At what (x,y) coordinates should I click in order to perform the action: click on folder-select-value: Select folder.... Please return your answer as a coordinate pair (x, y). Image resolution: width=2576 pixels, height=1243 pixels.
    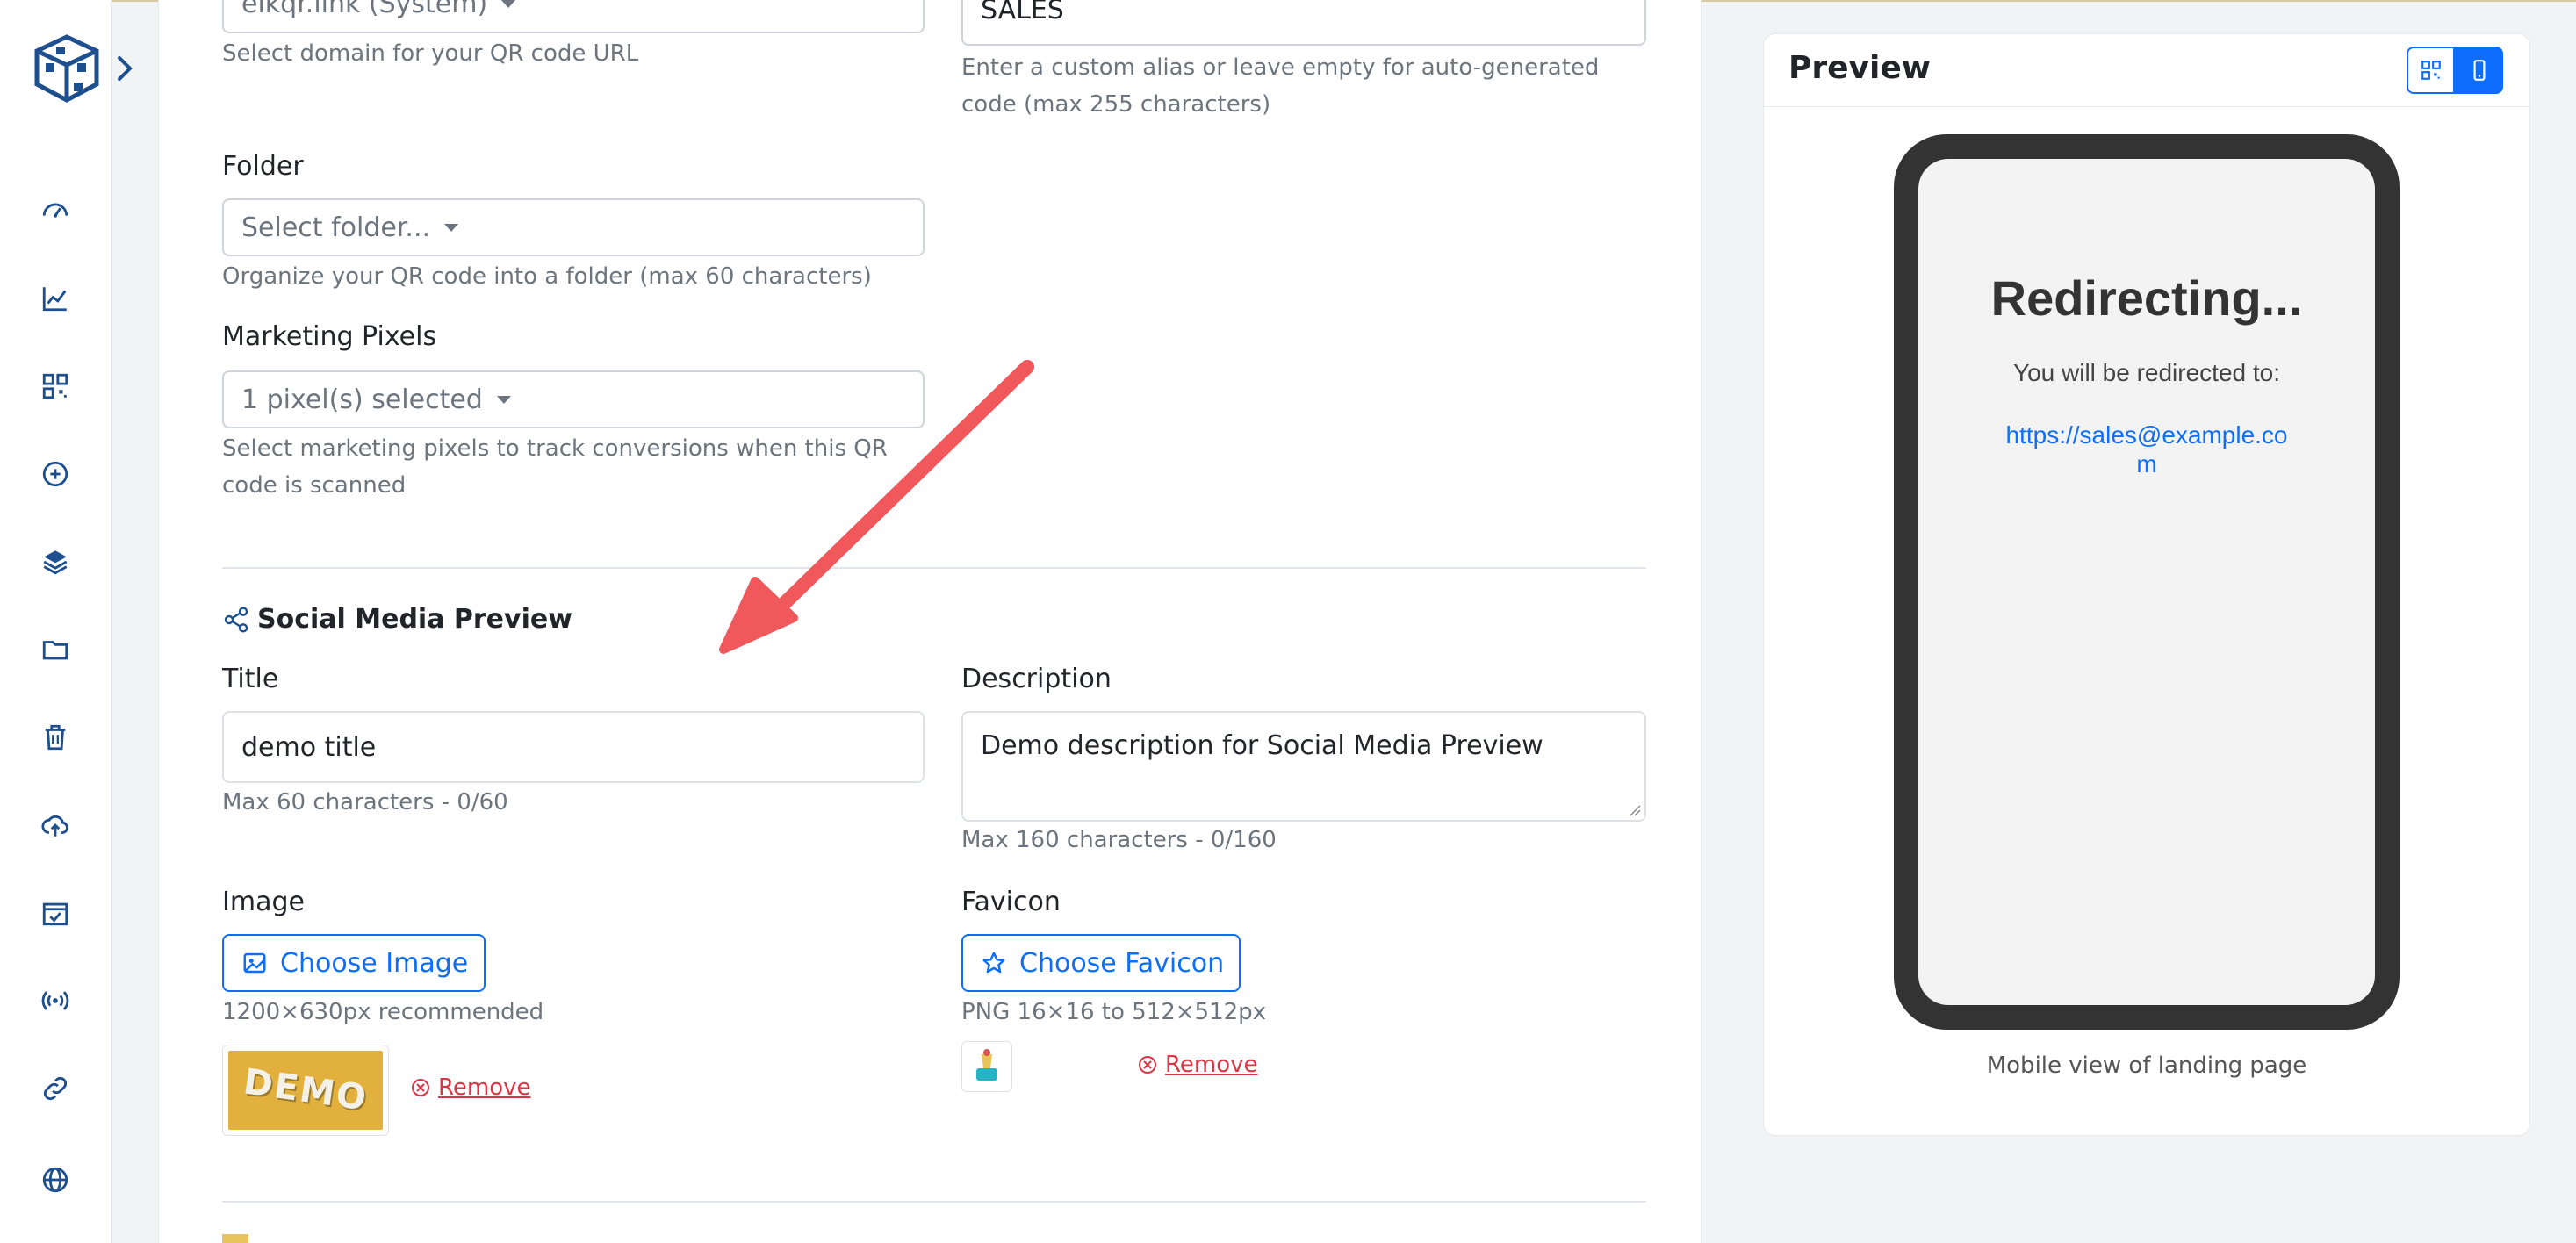
    Looking at the image, I should click on (336, 228).